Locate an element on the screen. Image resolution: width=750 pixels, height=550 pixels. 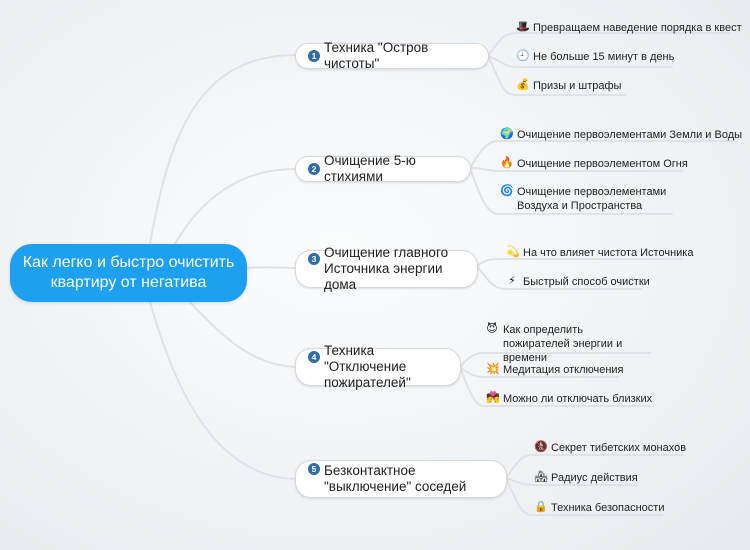
house-icon: 🏘 is located at coordinates (541, 477).